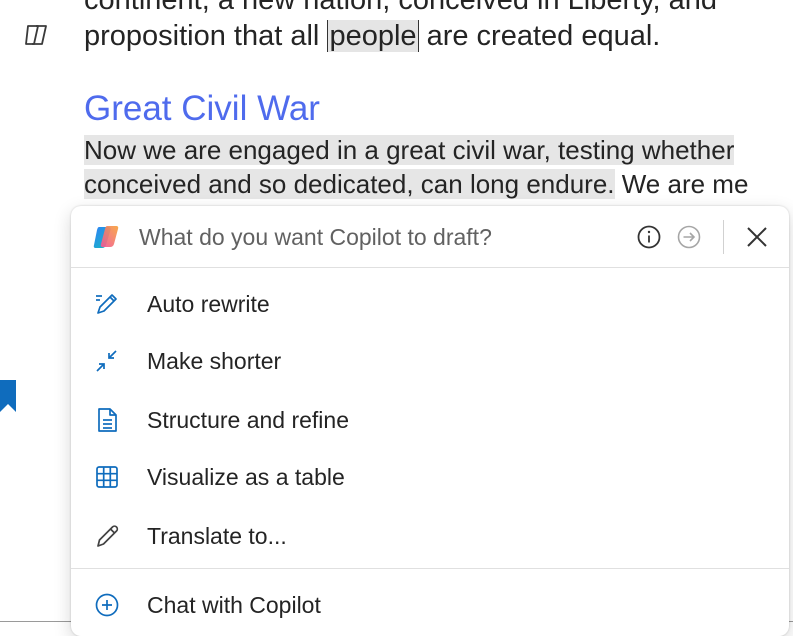  What do you see at coordinates (430, 304) in the screenshot?
I see `menu-item-auto-rewrite: Auto rewrite` at bounding box center [430, 304].